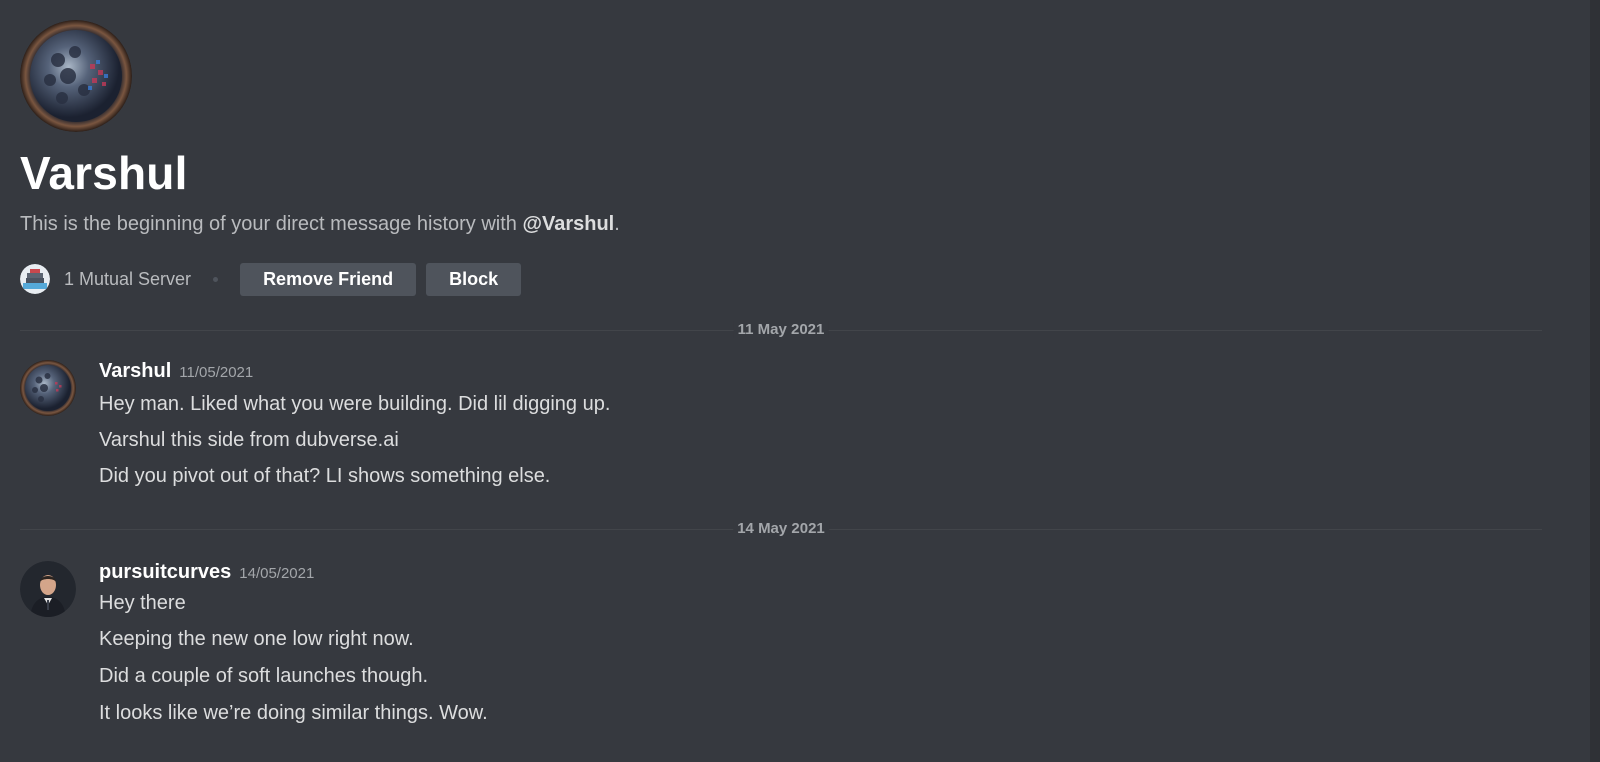  Describe the element at coordinates (104, 173) in the screenshot. I see `page-title: Varshul` at that location.